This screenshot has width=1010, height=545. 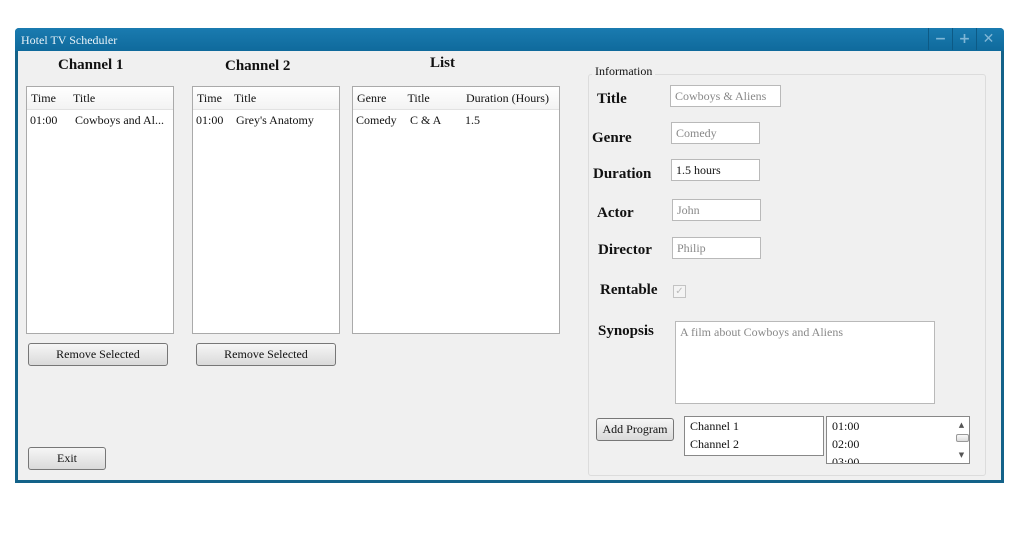 What do you see at coordinates (275, 119) in the screenshot?
I see `cell-title: Grey's Anatomy` at bounding box center [275, 119].